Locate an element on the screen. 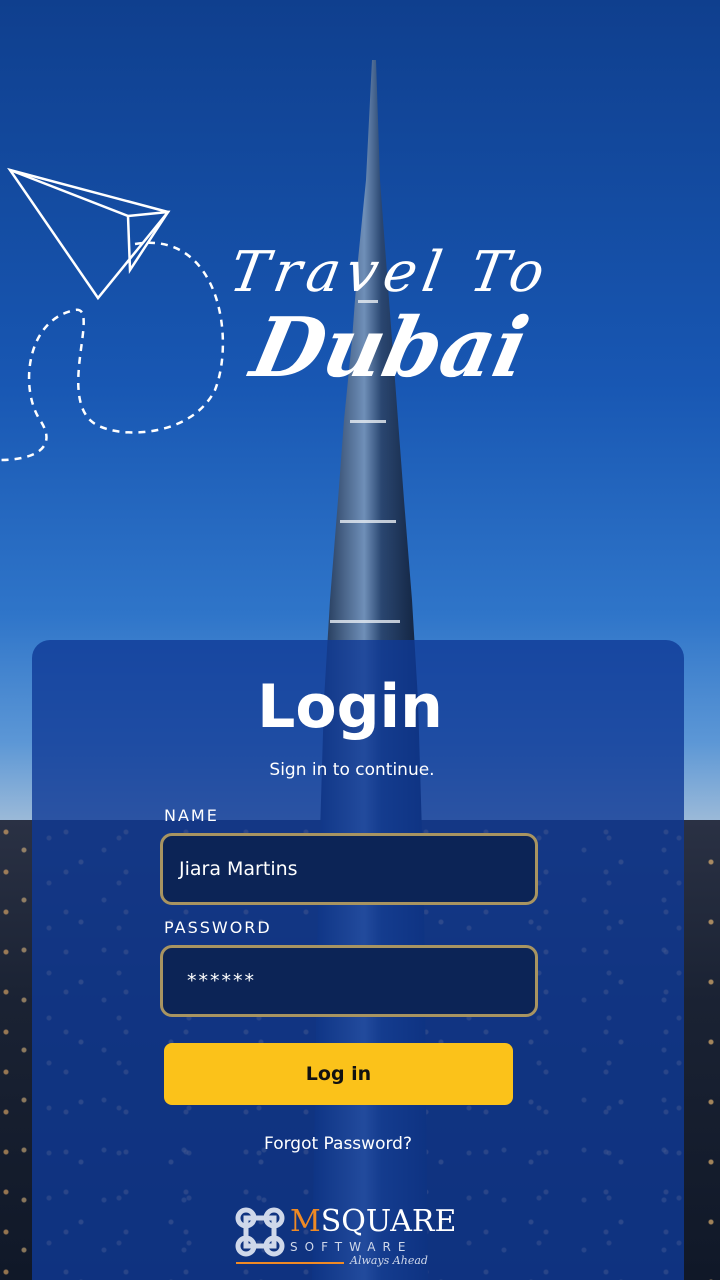 The width and height of the screenshot is (720, 1280). forgot-password-link: Forgot Password? is located at coordinates (338, 1144).